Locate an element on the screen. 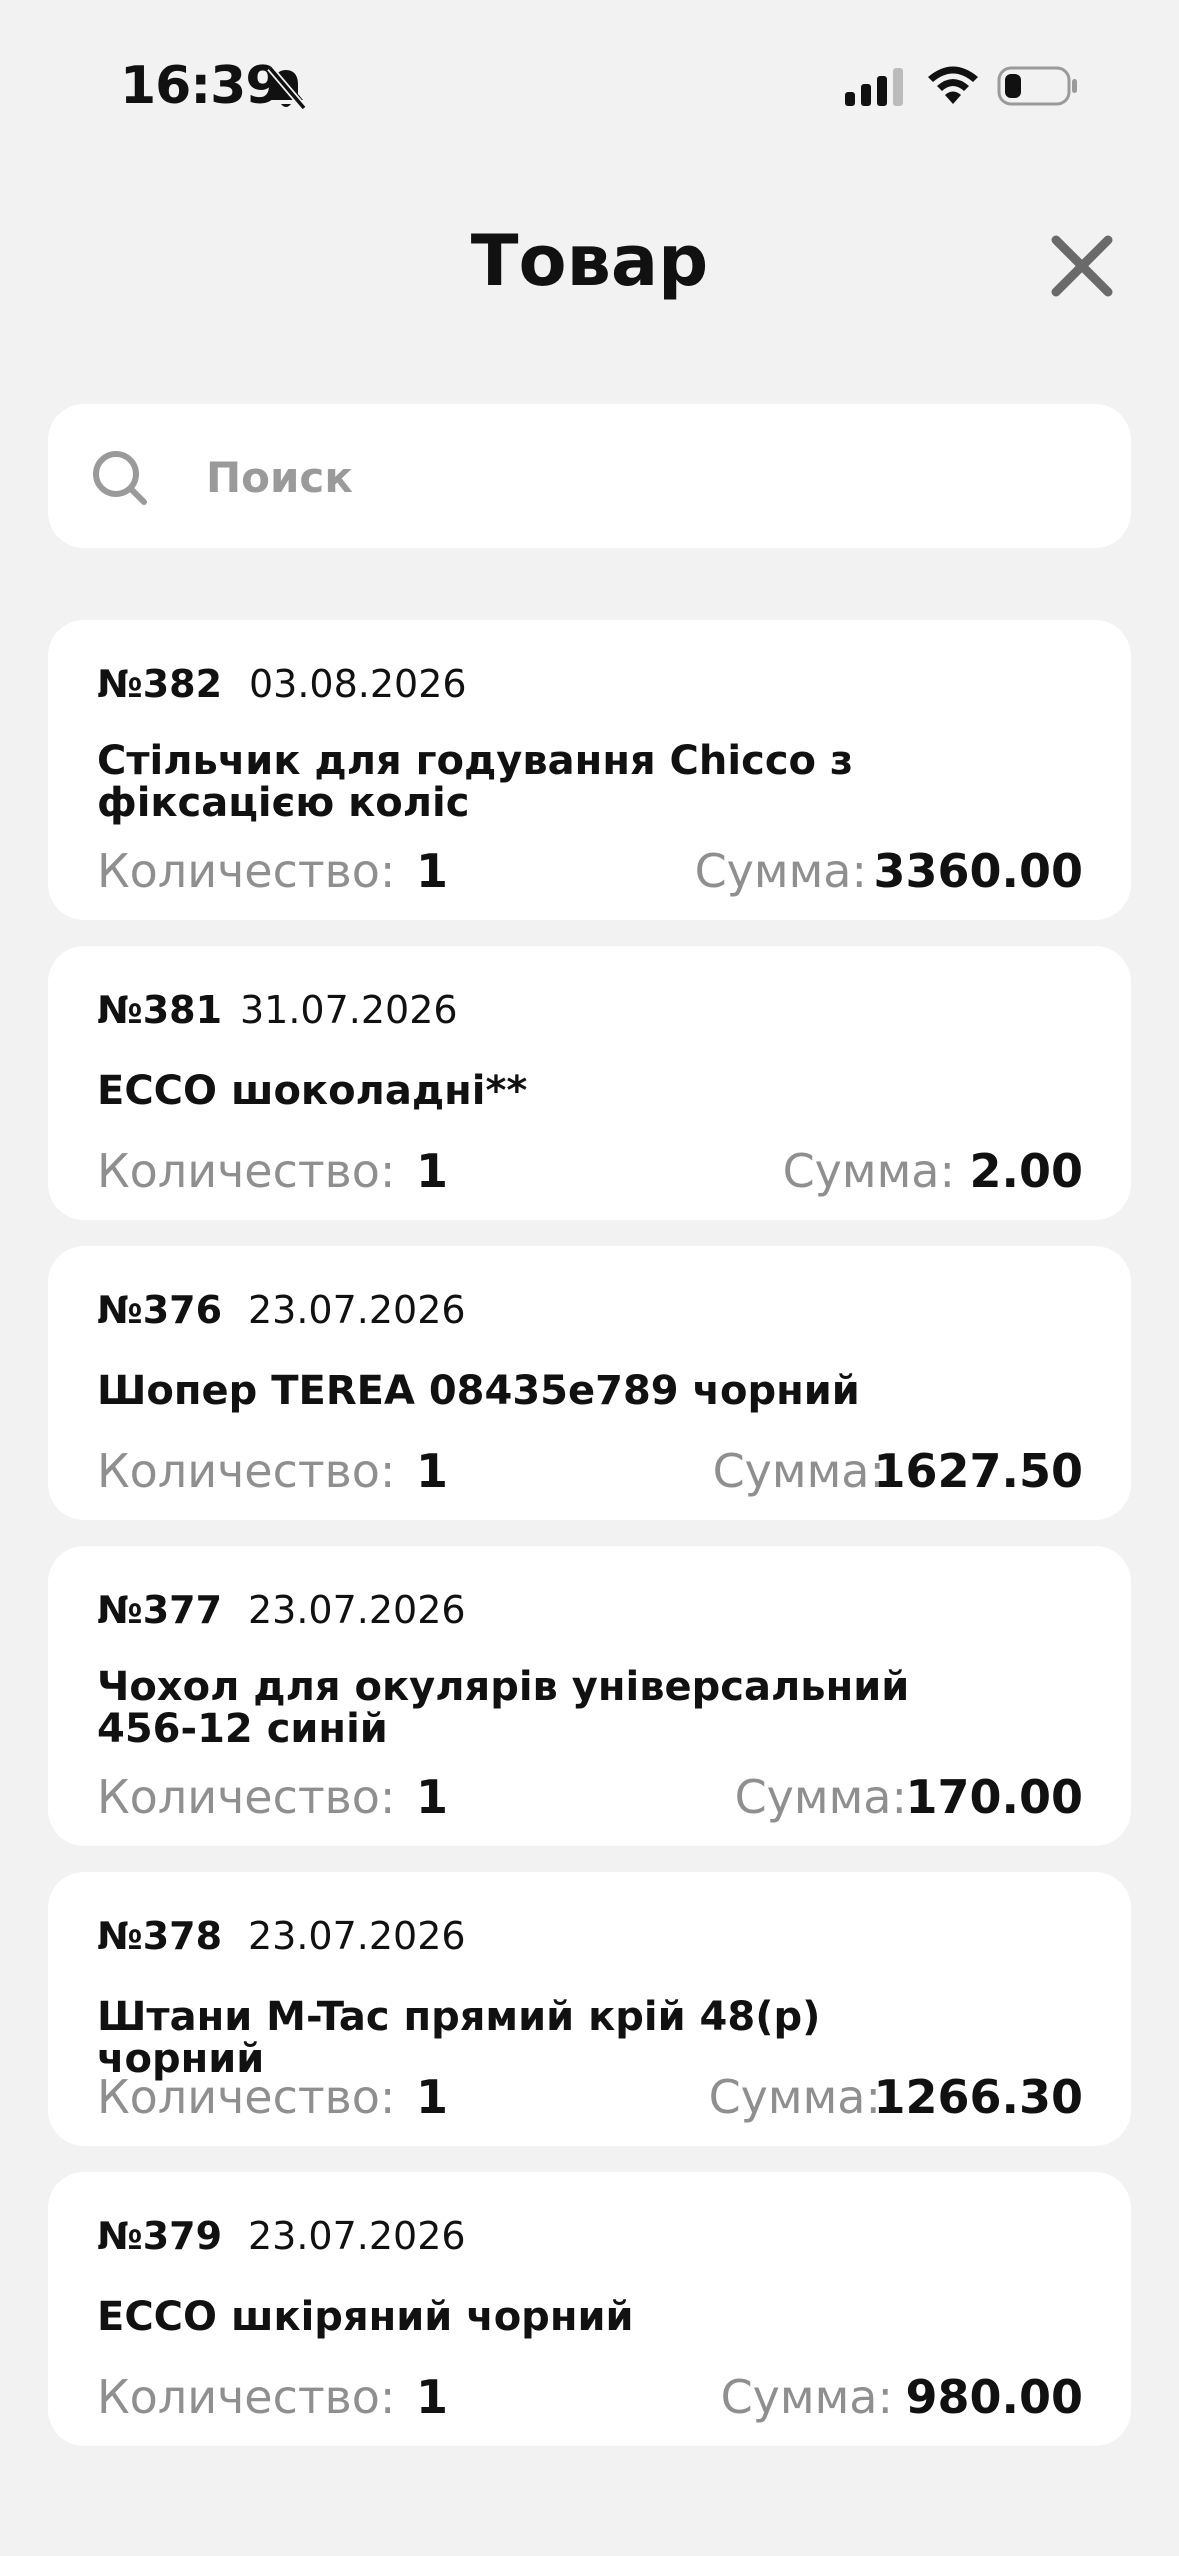 The width and height of the screenshot is (1179, 2556). close-button is located at coordinates (1082, 266).